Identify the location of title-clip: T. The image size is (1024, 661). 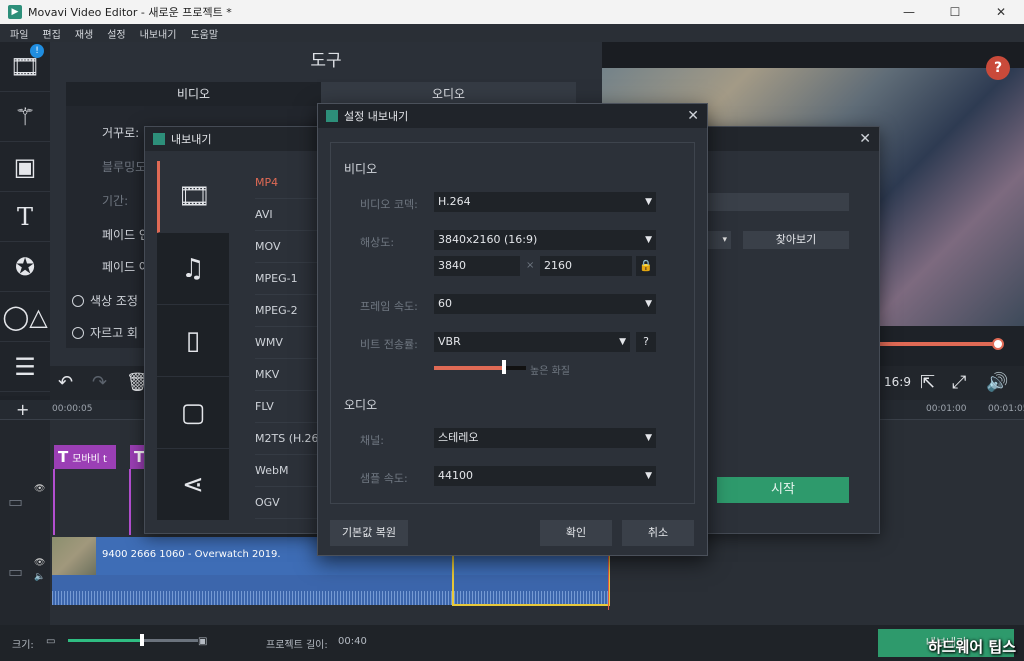
(137, 457).